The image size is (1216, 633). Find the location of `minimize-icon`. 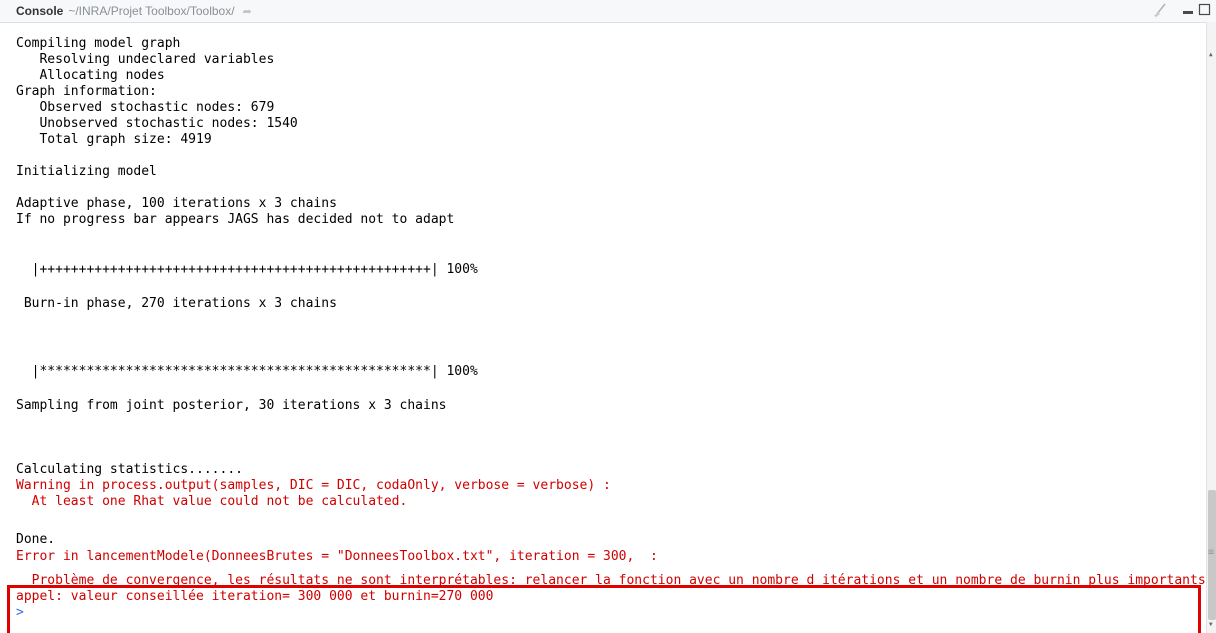

minimize-icon is located at coordinates (1189, 10).